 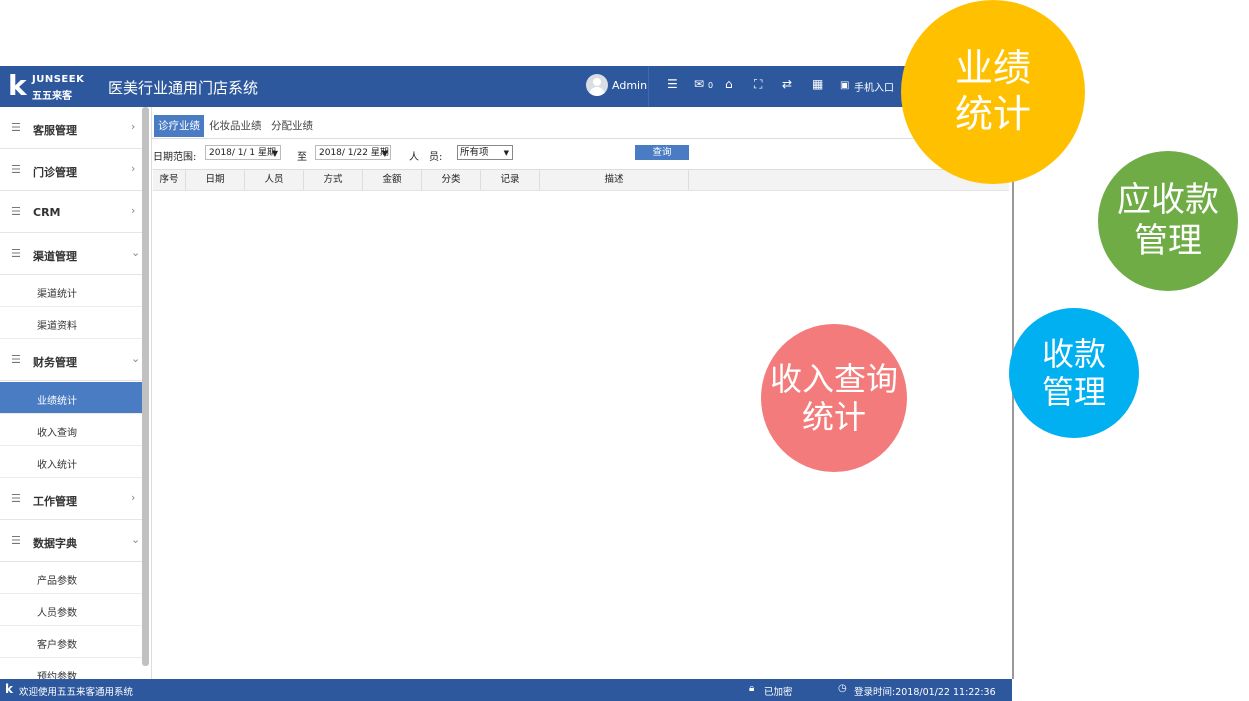 I want to click on encrypted-status: 已加密, so click(x=778, y=692).